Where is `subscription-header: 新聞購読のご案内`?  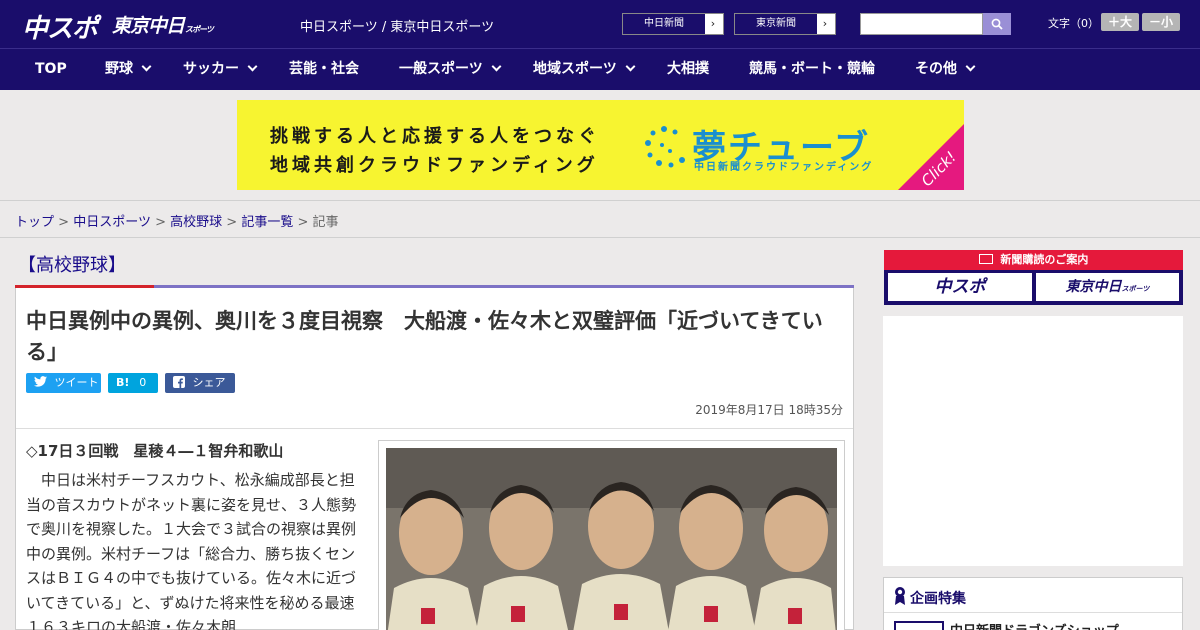 subscription-header: 新聞購読のご案内 is located at coordinates (1033, 260).